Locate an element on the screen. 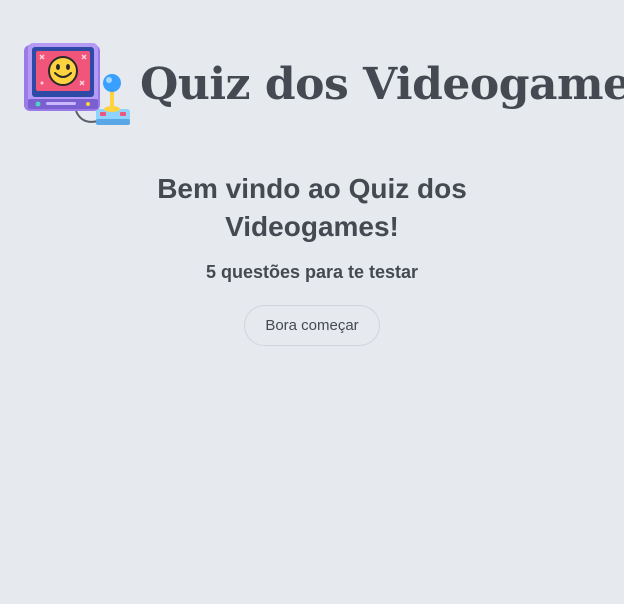 This screenshot has width=624, height=604. welcome-title: Bem vindo ao Quiz dos Videogames! is located at coordinates (312, 207).